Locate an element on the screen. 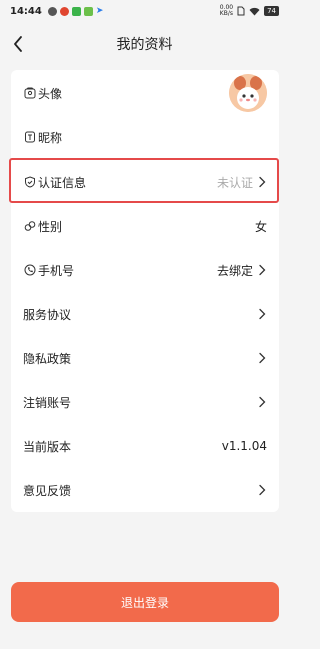 Image resolution: width=320 pixels, height=649 pixels. status-time: 14:44 is located at coordinates (26, 11).